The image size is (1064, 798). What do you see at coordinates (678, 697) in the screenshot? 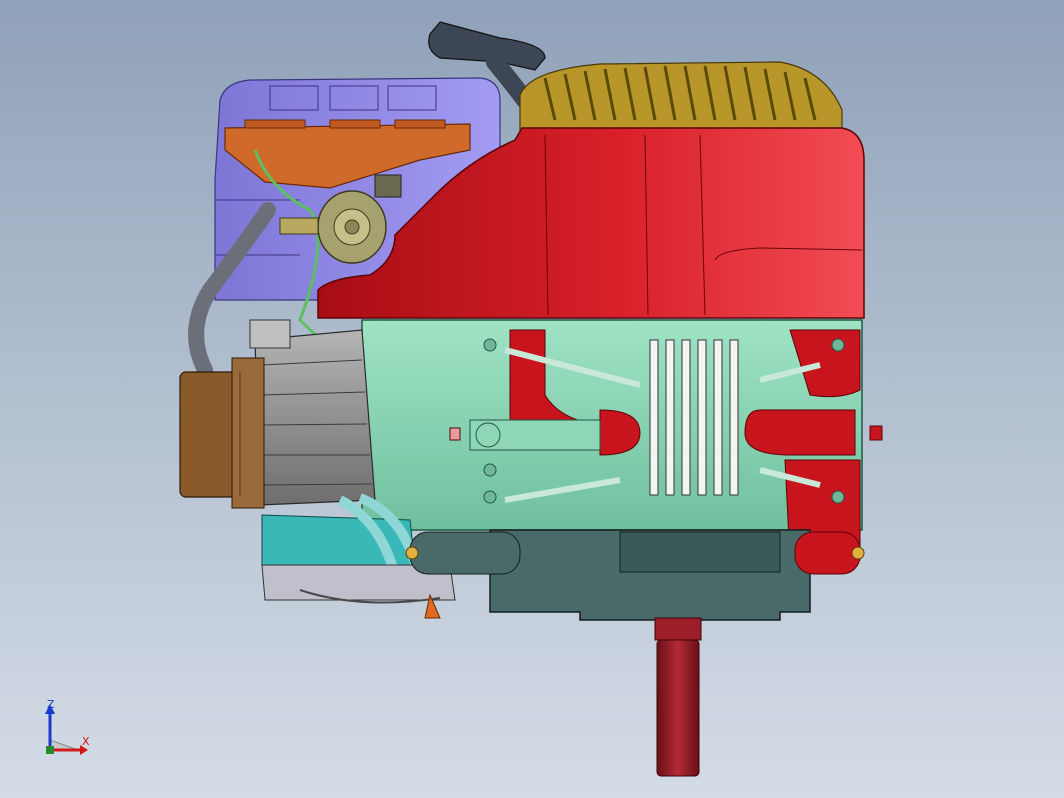
I see `crankshaft-pto` at bounding box center [678, 697].